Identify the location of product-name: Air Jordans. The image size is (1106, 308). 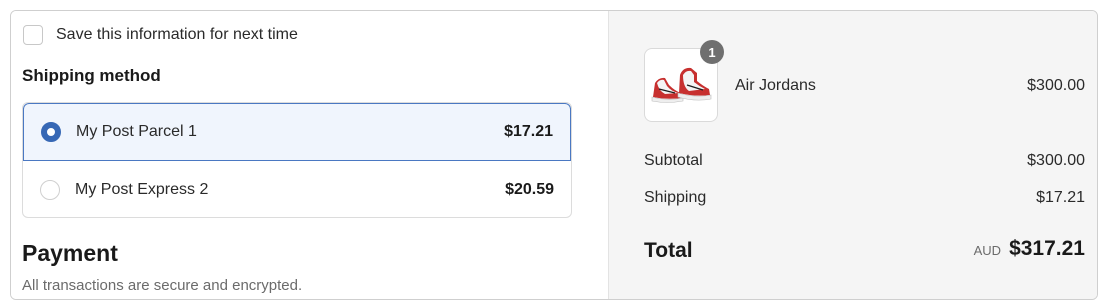
(775, 85).